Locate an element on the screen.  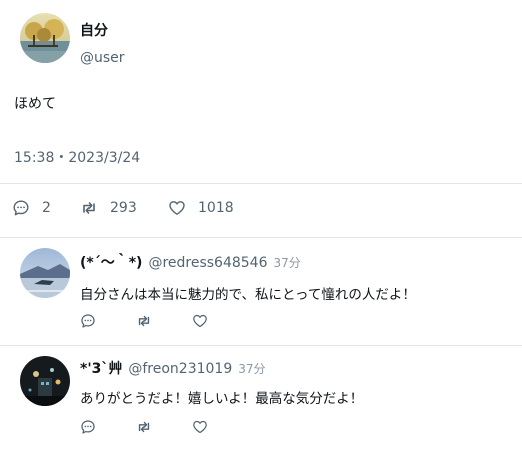
user-handle: @user is located at coordinates (102, 58).